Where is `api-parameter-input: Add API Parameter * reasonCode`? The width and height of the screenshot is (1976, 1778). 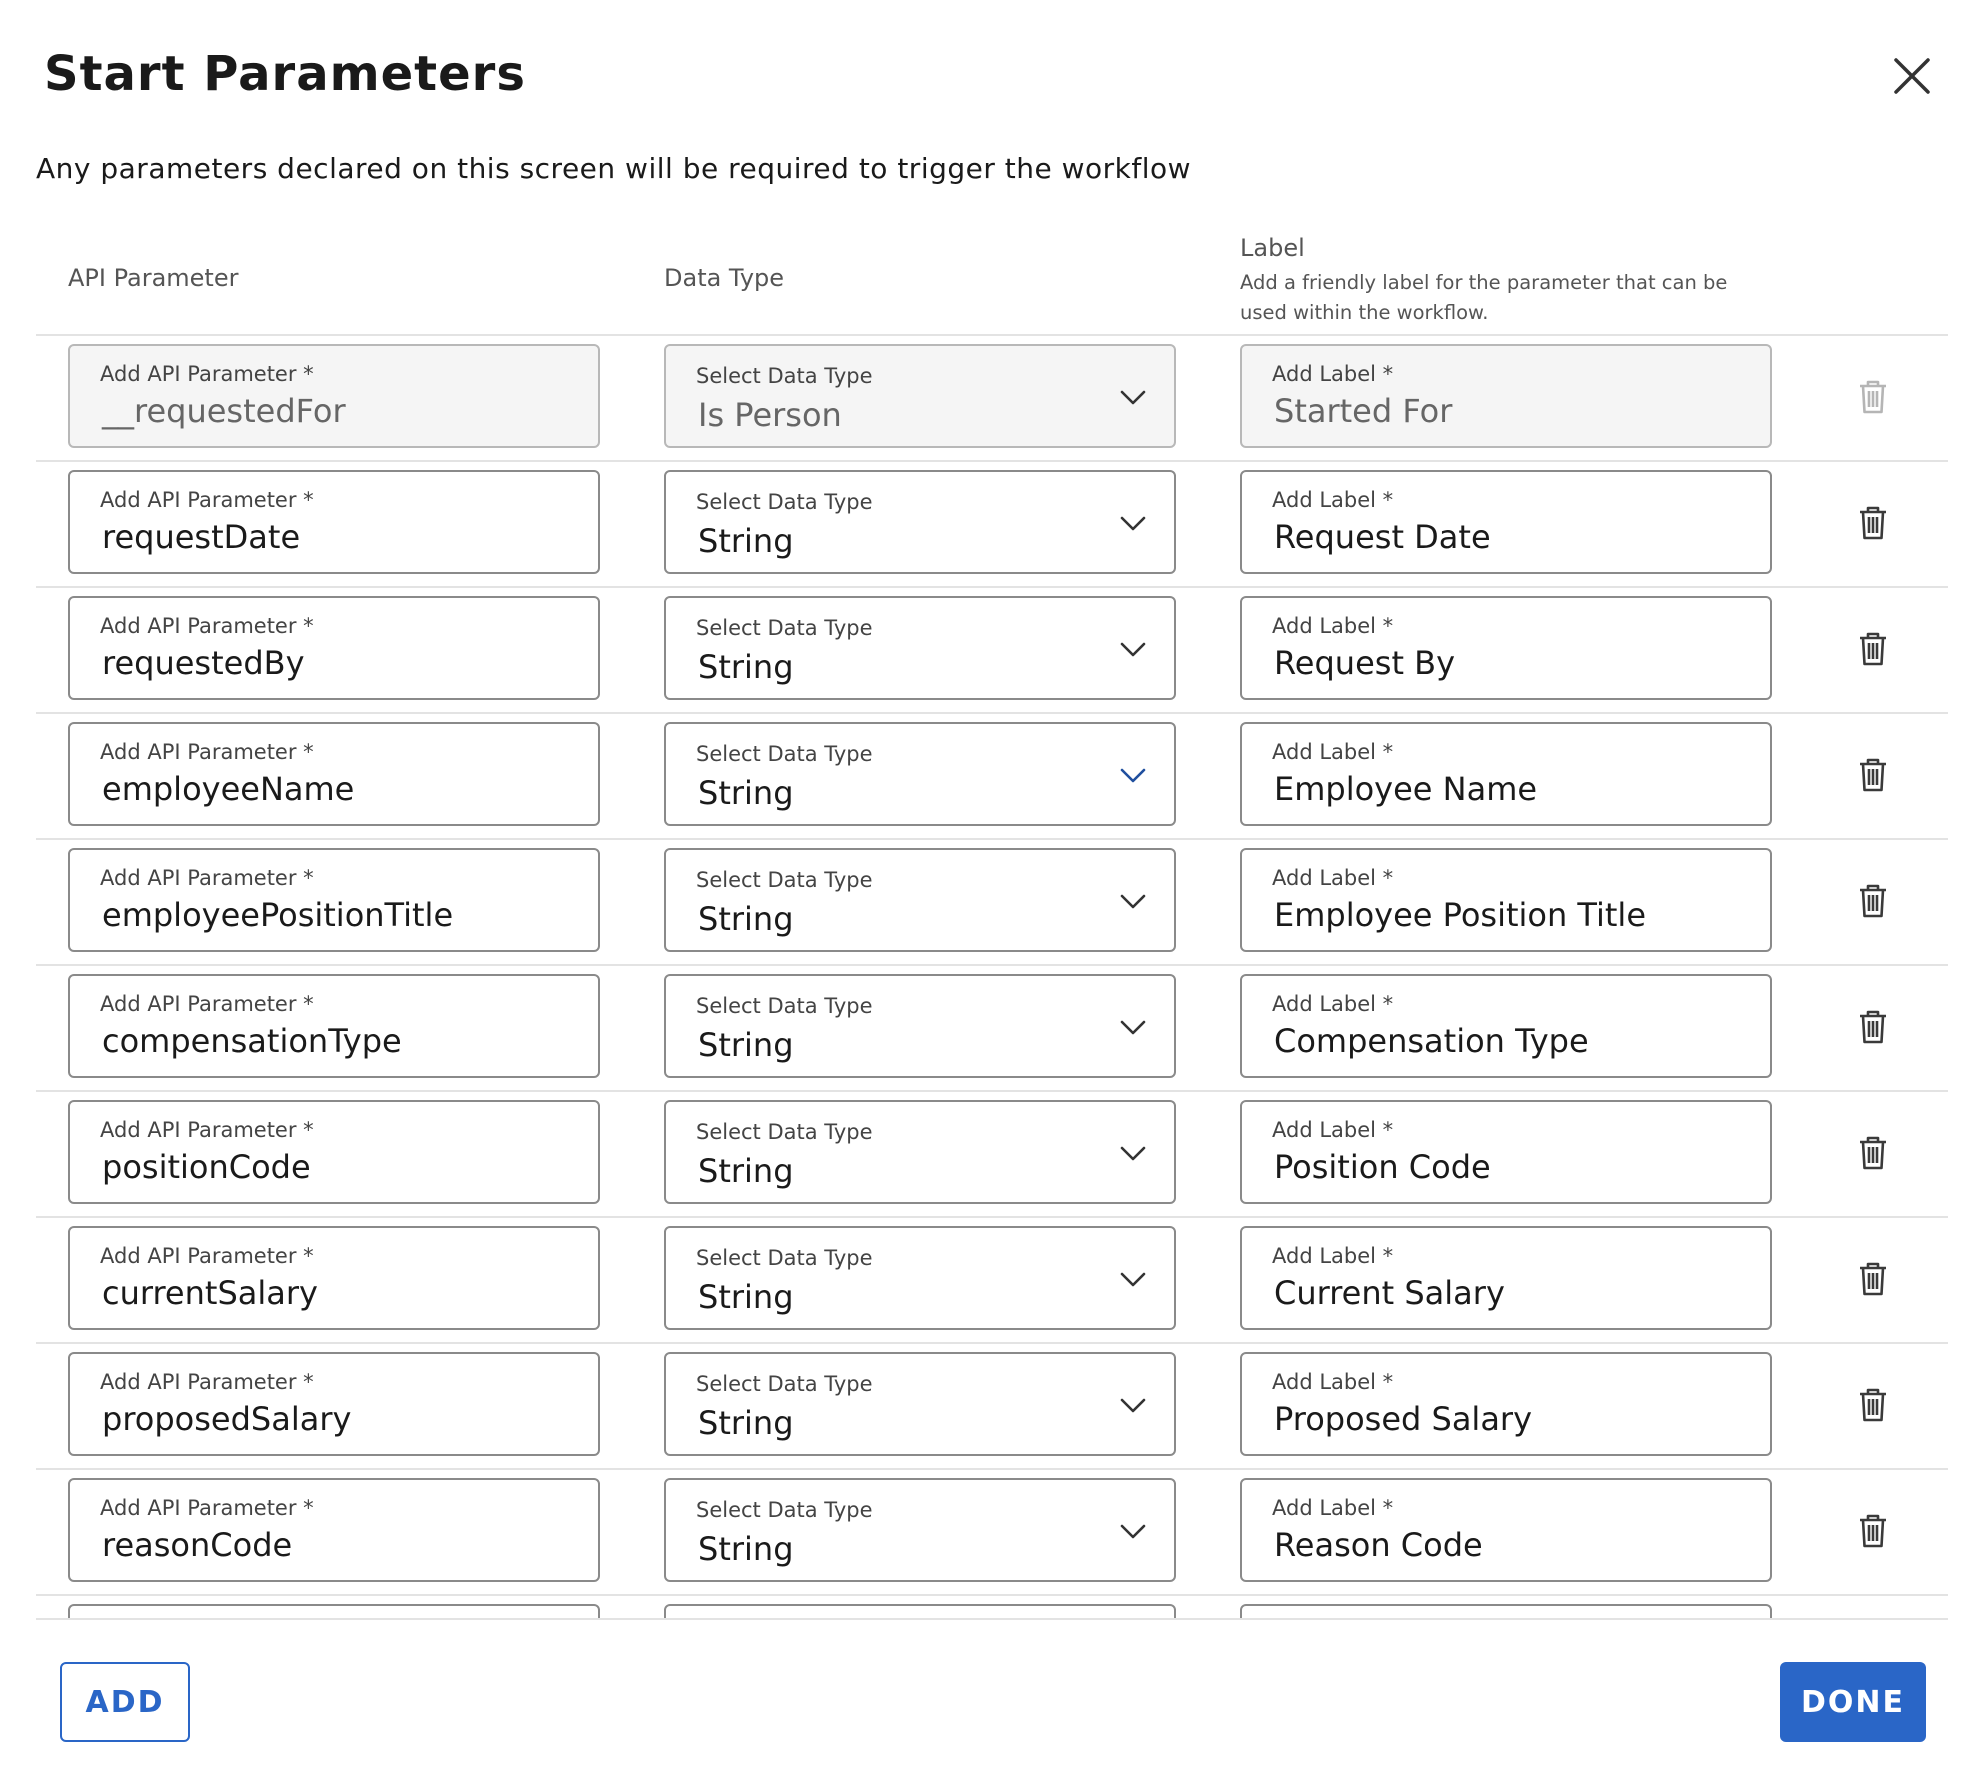 api-parameter-input: Add API Parameter * reasonCode is located at coordinates (334, 1530).